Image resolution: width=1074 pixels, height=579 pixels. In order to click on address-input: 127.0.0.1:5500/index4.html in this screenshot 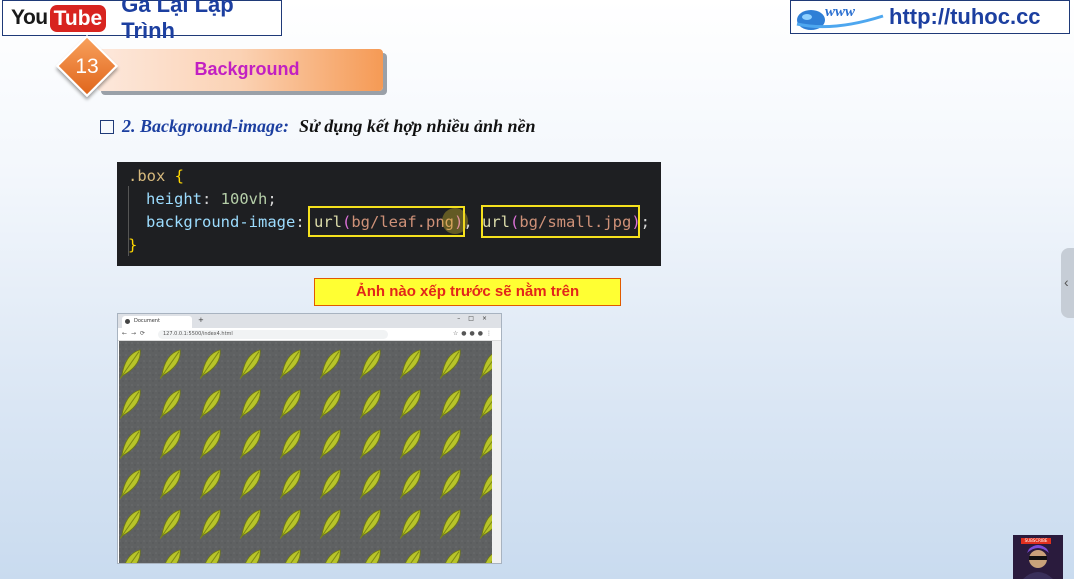, I will do `click(273, 334)`.